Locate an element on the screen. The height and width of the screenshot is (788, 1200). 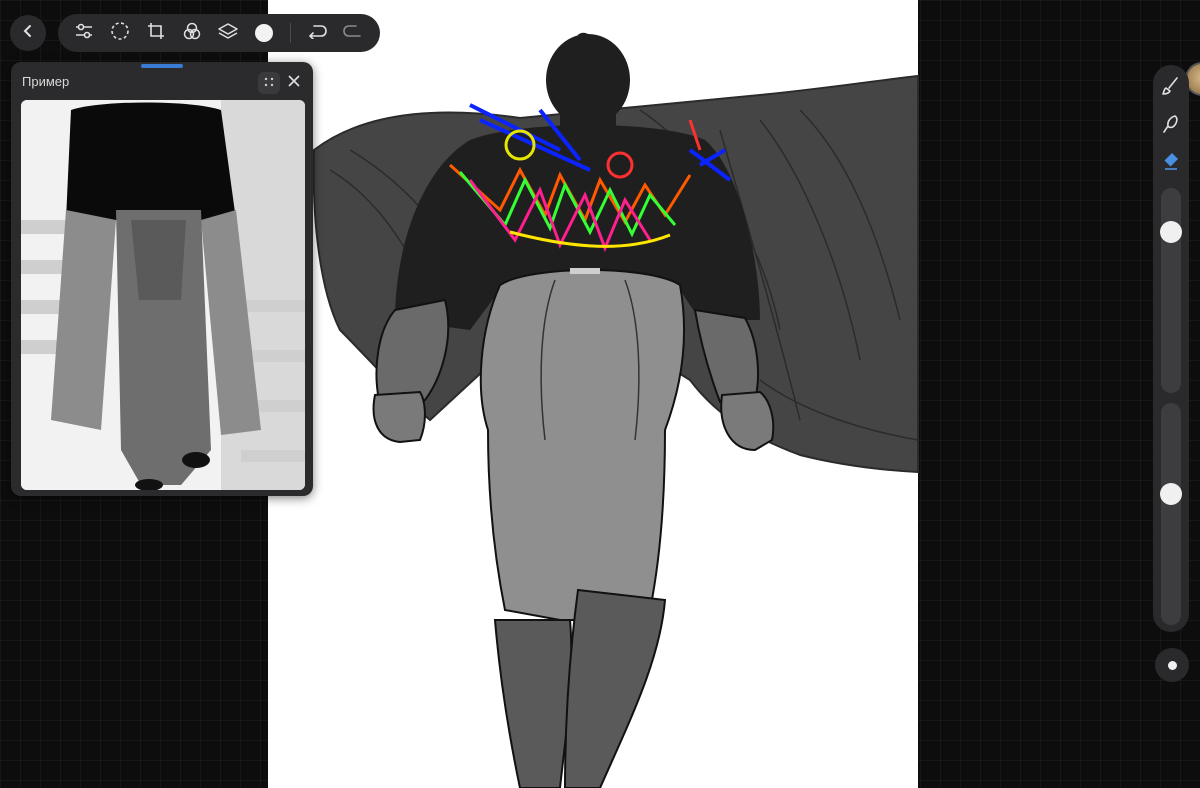
layers-button is located at coordinates (228, 33).